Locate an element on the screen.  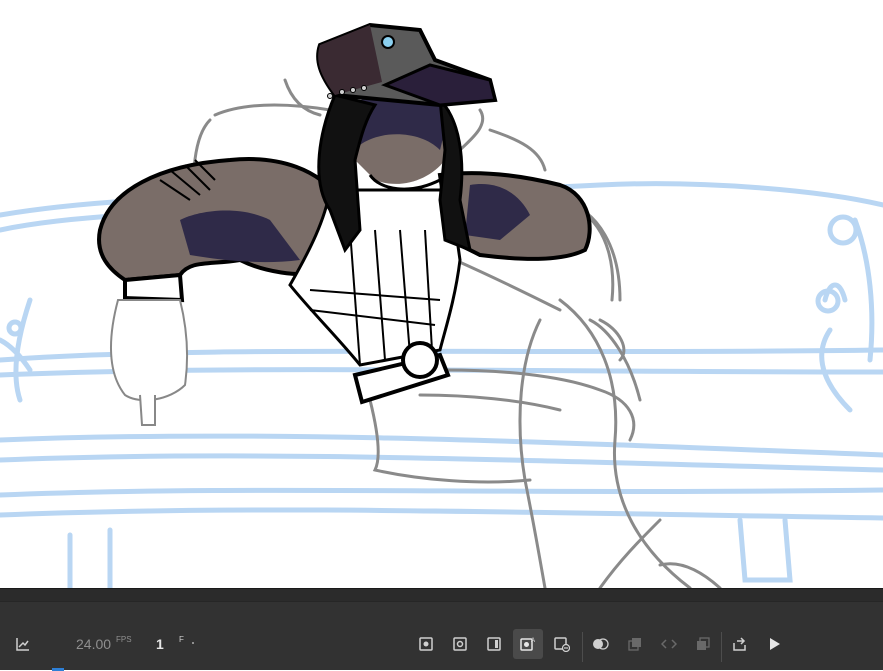
insert-blank-keyframe-icon is located at coordinates (460, 644).